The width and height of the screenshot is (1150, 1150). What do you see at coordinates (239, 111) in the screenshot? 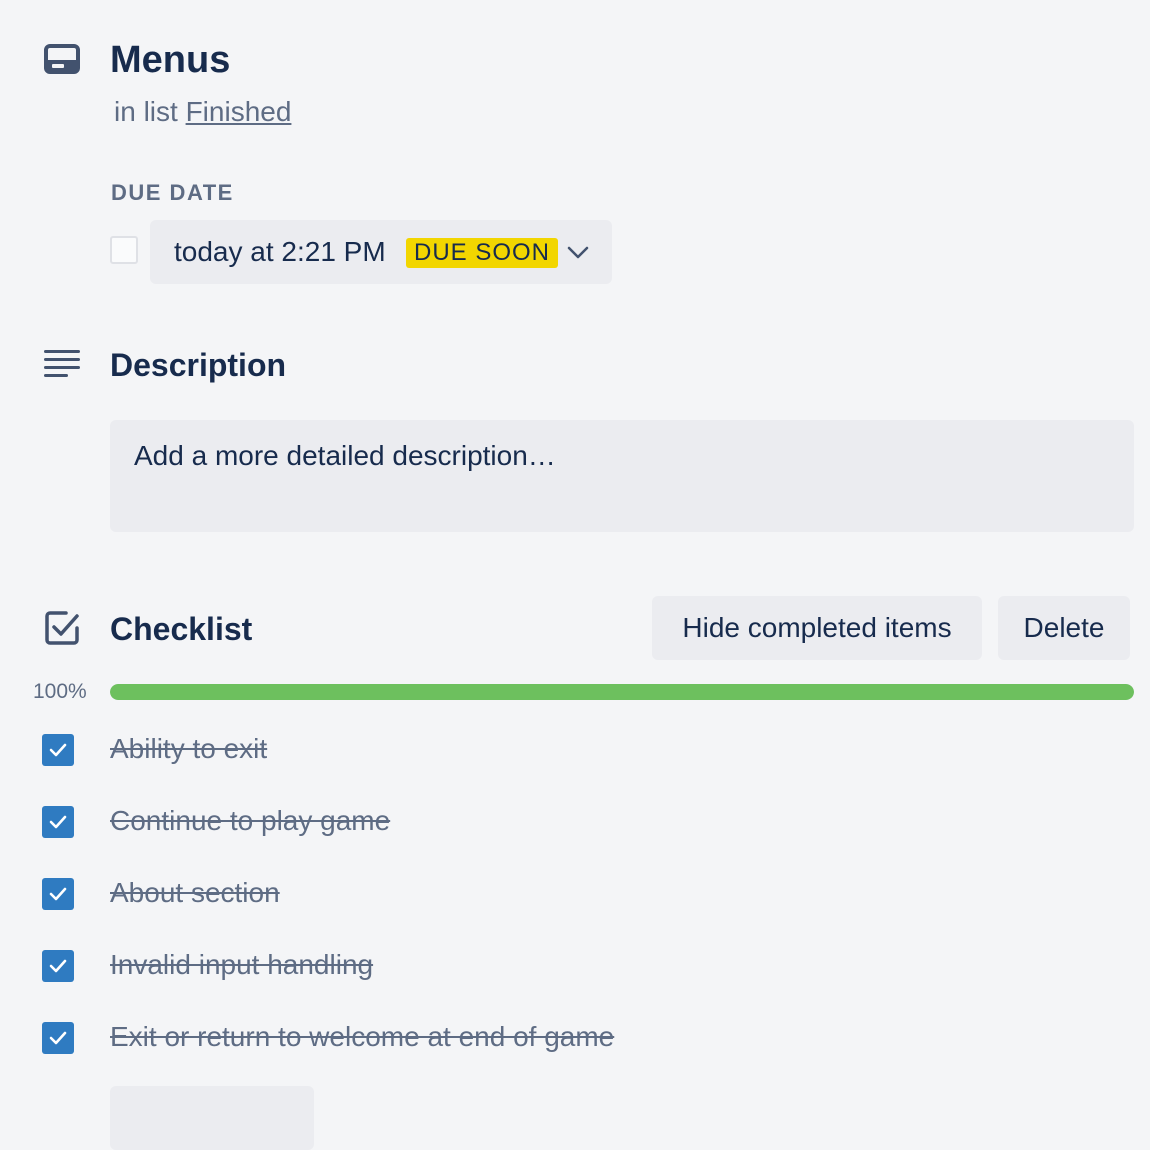
I see `list-name-link: Finished` at bounding box center [239, 111].